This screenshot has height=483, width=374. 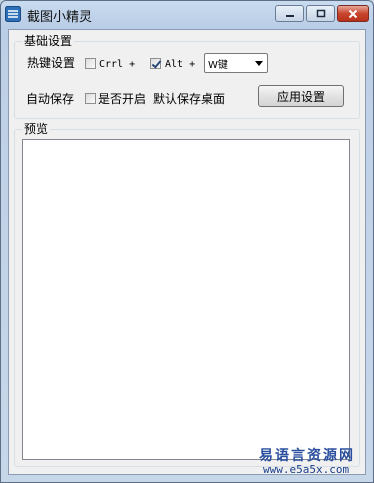 I want to click on alt-checkbox, so click(x=155, y=63).